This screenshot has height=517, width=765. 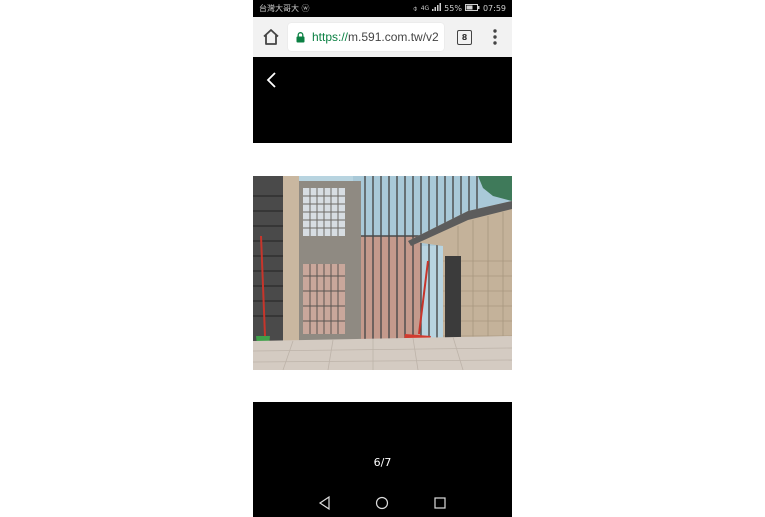 I want to click on url-bar: https://m.591.com.tw/v2, so click(x=366, y=37).